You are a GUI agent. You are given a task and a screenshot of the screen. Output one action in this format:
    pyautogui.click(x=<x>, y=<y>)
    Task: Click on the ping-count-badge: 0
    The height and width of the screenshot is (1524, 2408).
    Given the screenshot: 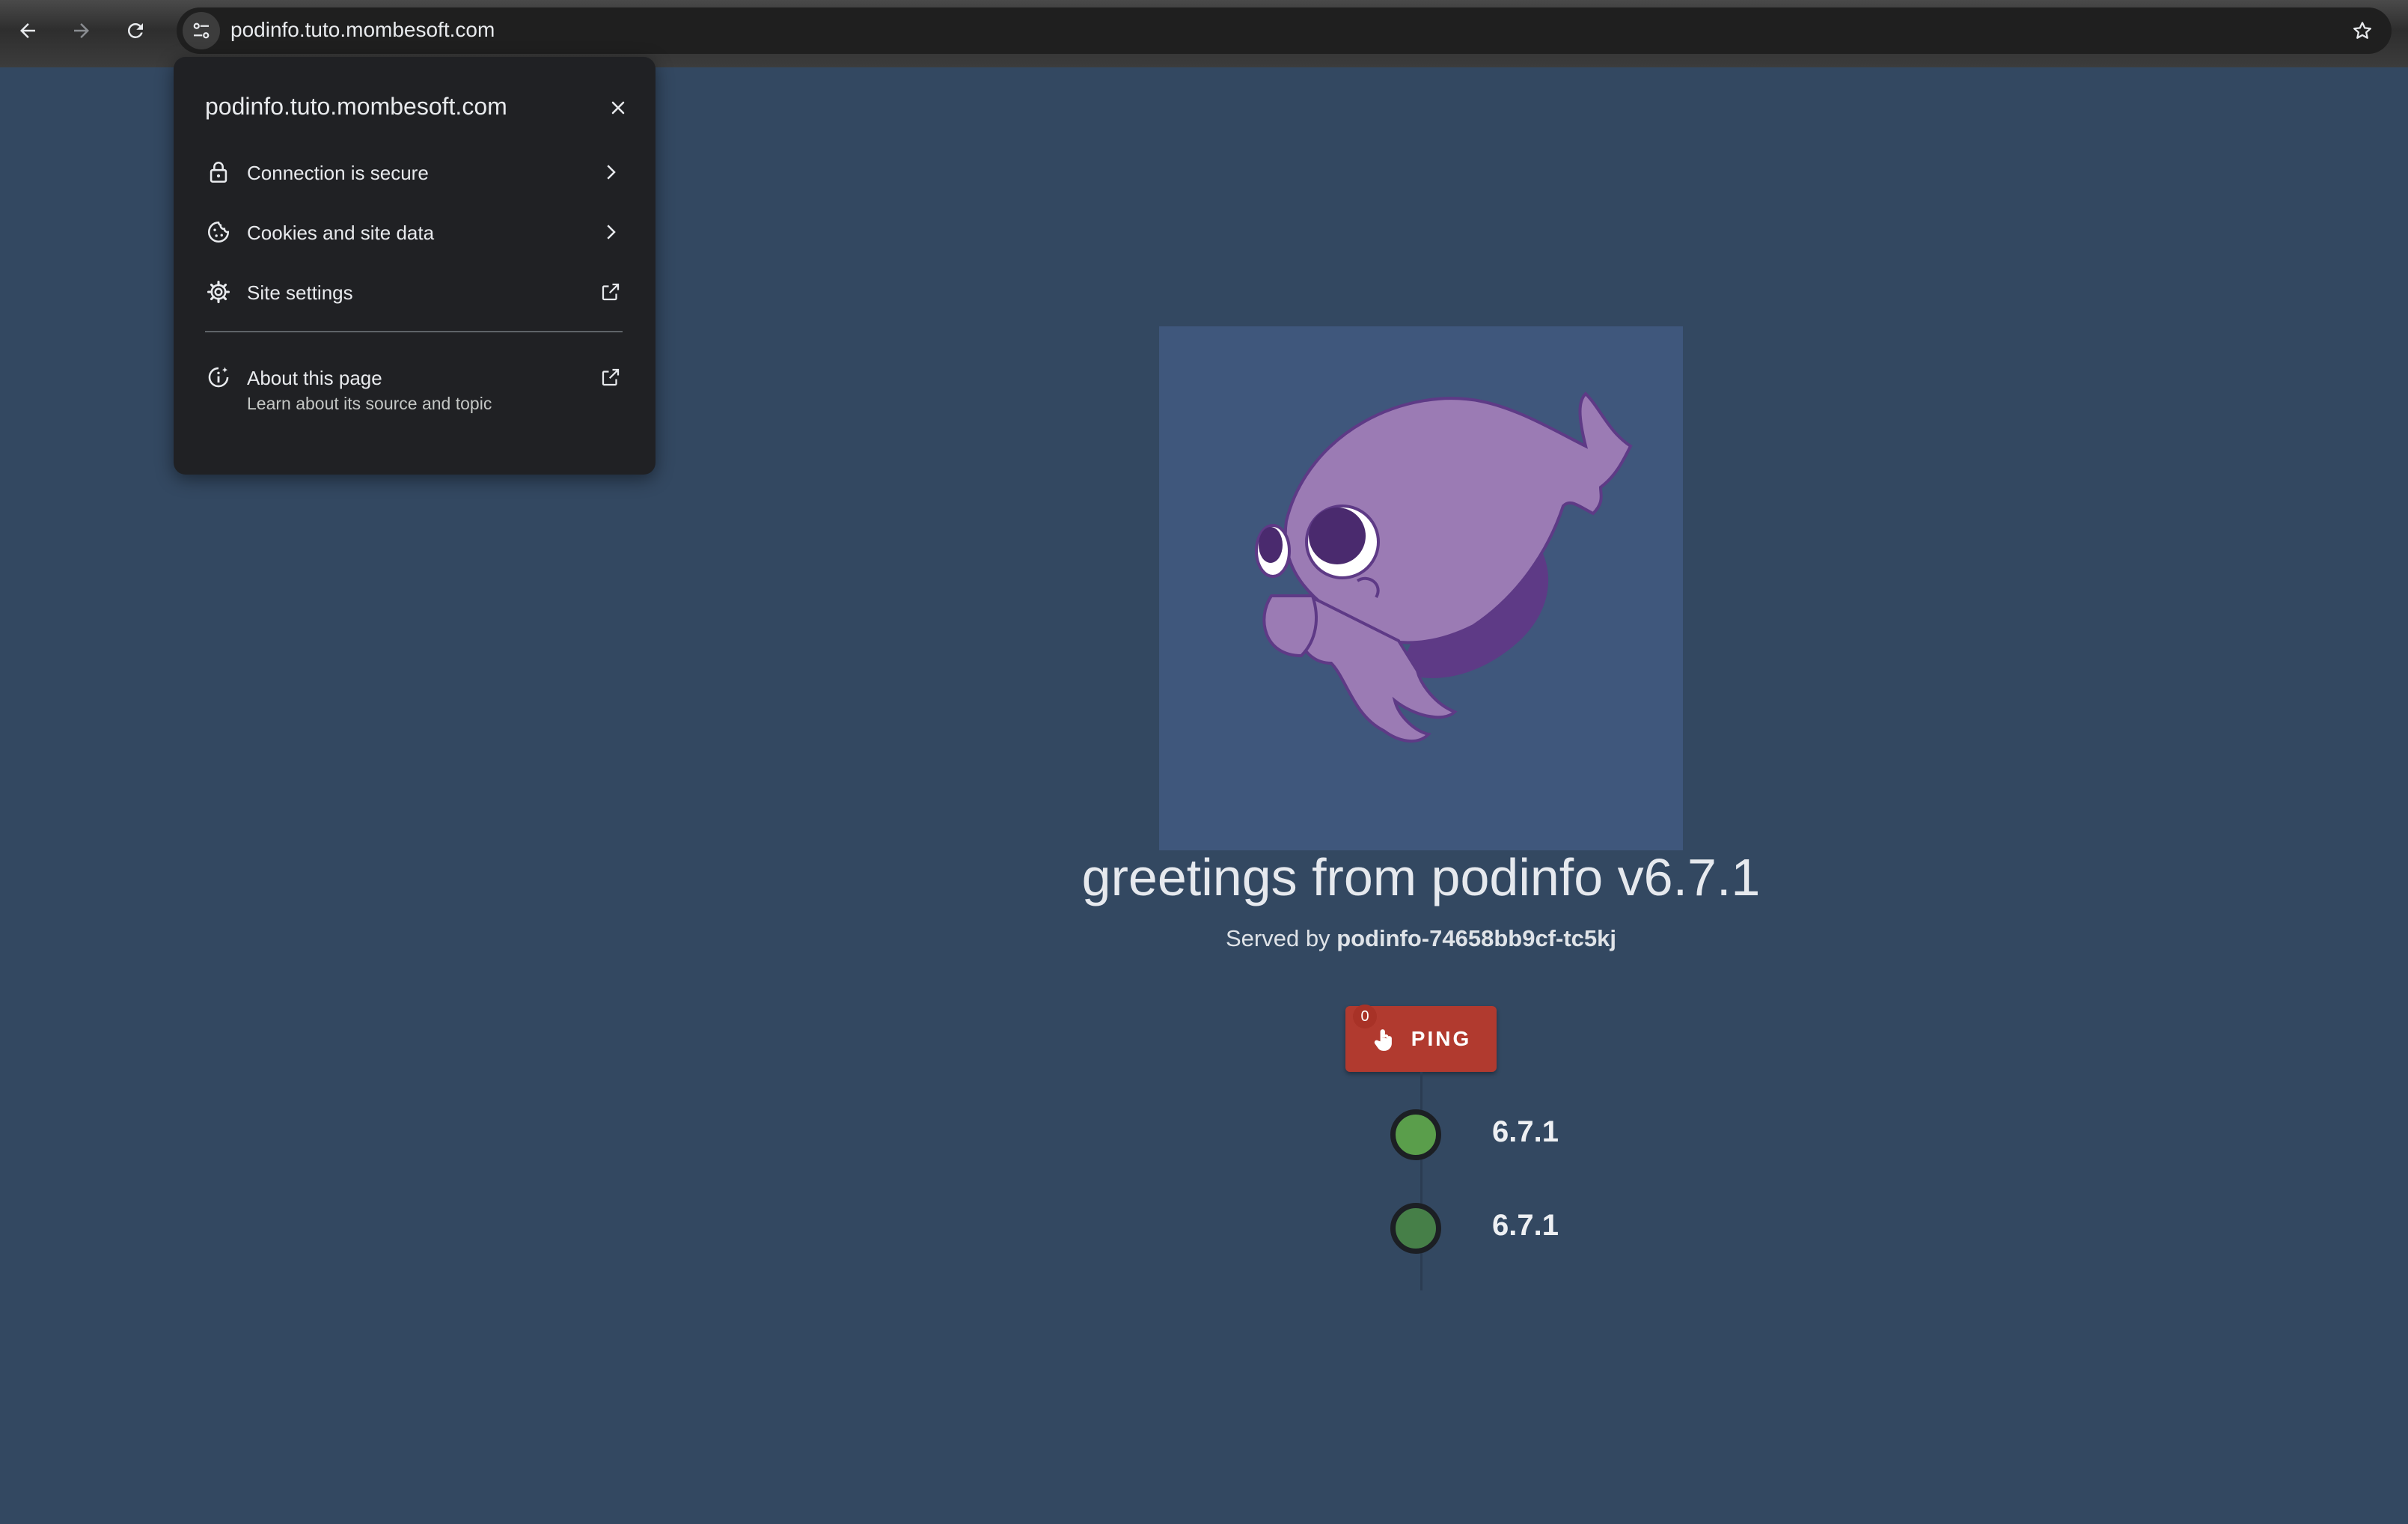 What is the action you would take?
    pyautogui.click(x=1365, y=1016)
    